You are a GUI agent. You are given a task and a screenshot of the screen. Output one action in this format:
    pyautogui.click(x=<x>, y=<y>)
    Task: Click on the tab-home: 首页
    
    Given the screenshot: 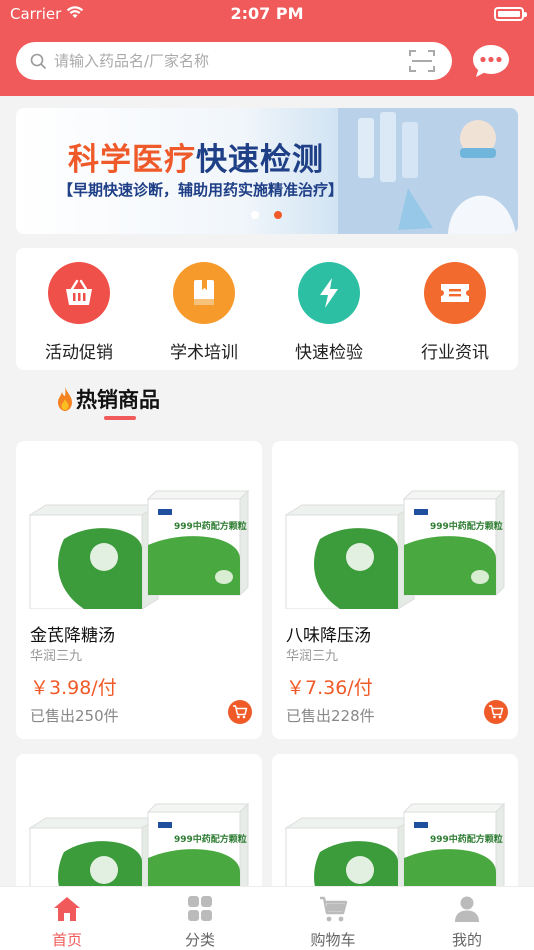 What is the action you would take?
    pyautogui.click(x=67, y=922)
    